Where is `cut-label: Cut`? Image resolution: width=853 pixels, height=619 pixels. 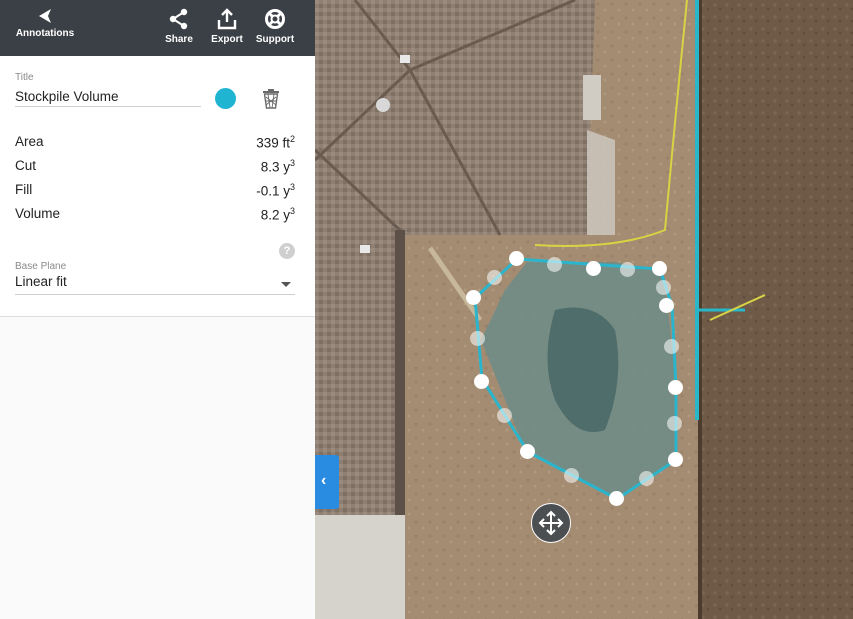 cut-label: Cut is located at coordinates (26, 165).